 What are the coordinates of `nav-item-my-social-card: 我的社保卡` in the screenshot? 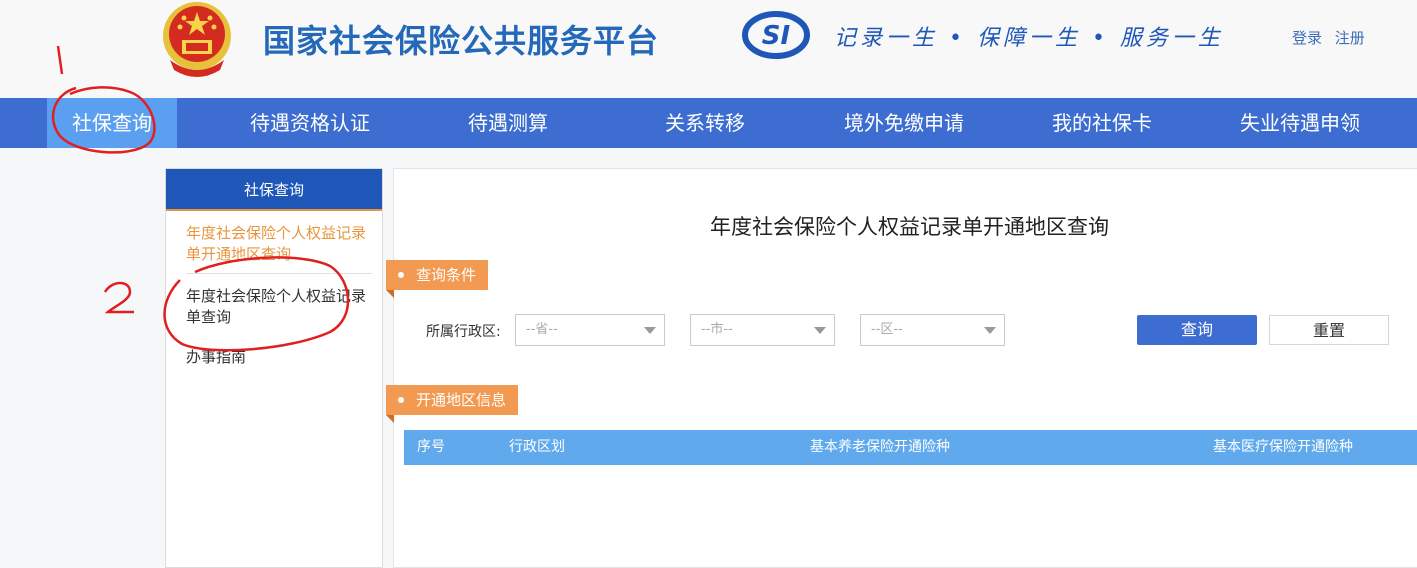 It's located at (1102, 123).